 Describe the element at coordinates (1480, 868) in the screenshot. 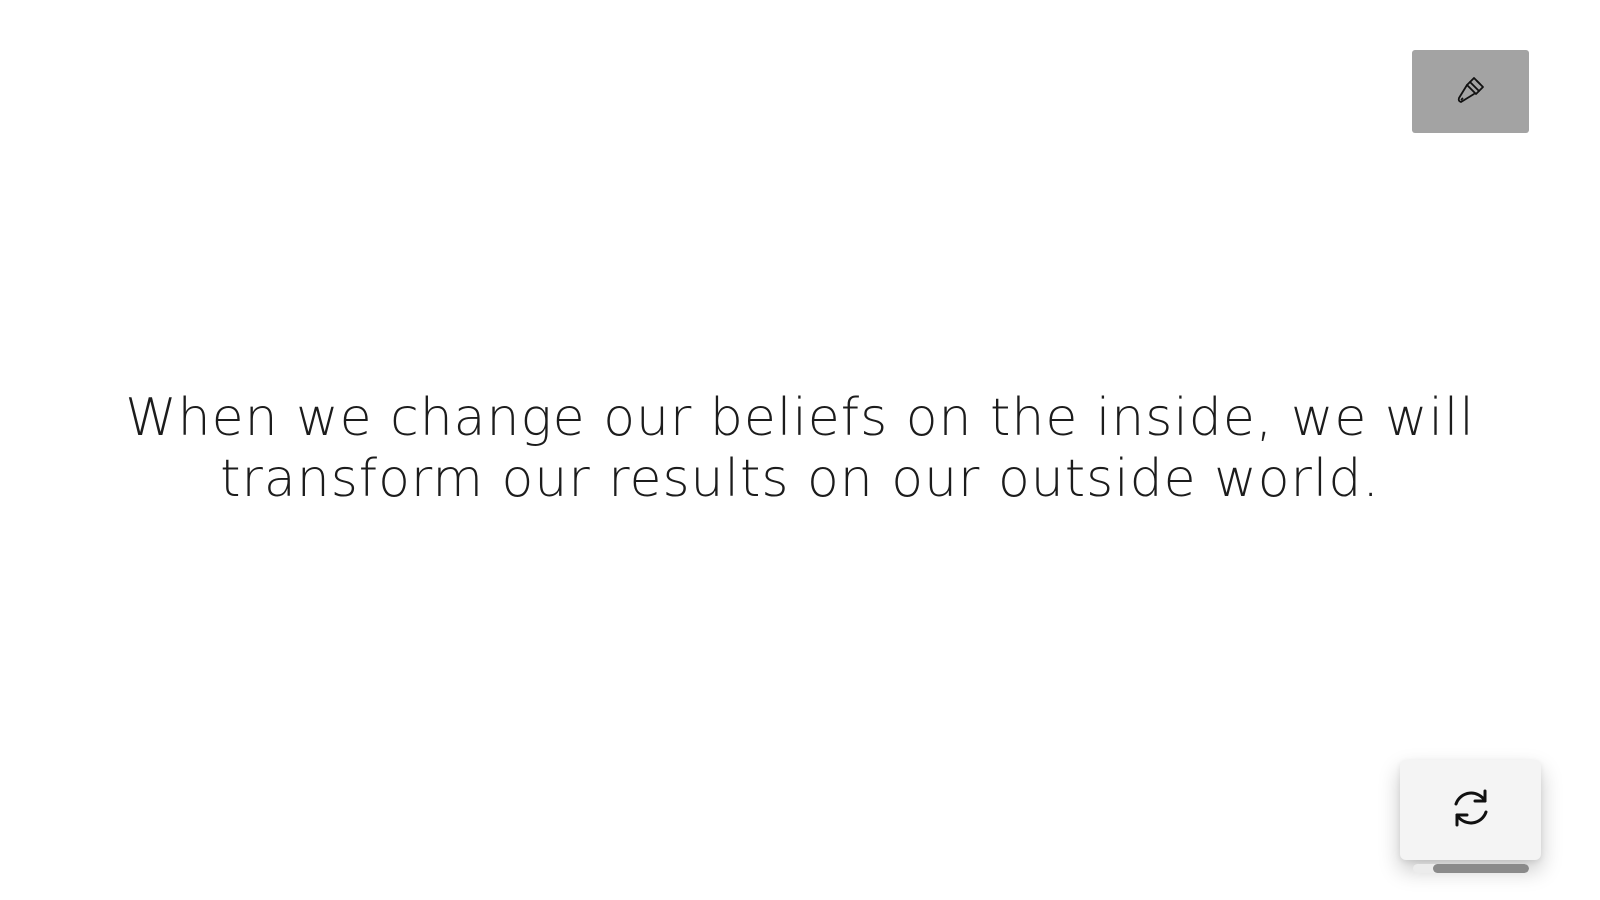

I see `timer-progress-fill` at that location.